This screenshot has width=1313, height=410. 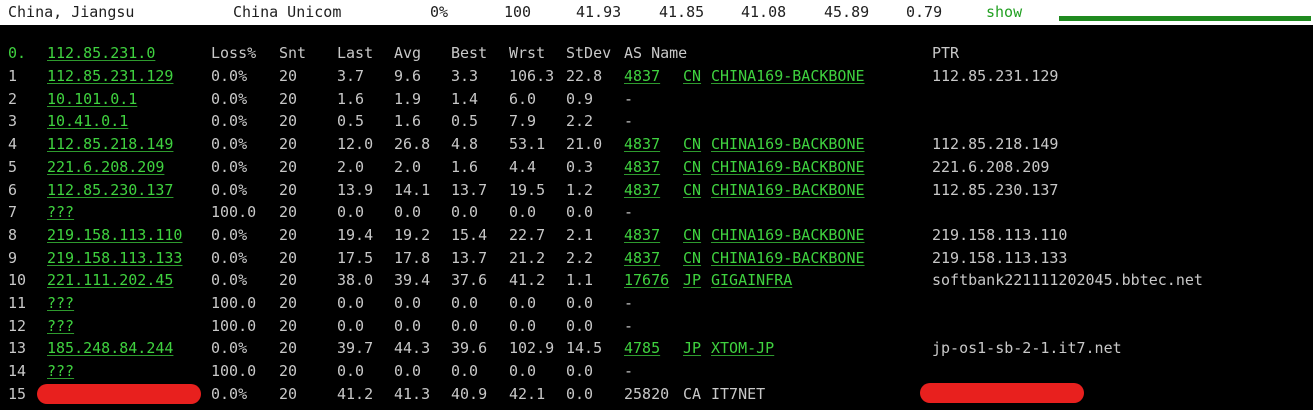 I want to click on hop-avg: 2.0, so click(x=408, y=166).